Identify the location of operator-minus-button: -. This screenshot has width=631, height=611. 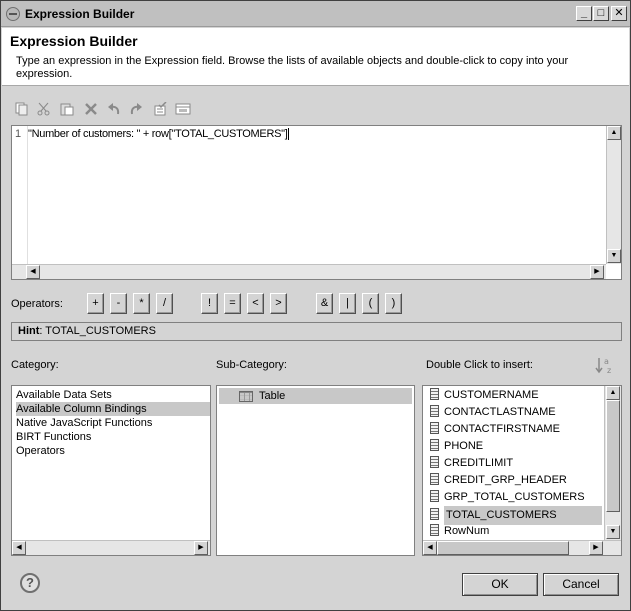
(118, 303).